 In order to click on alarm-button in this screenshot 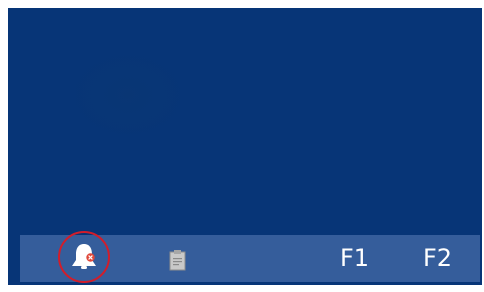, I will do `click(84, 257)`.